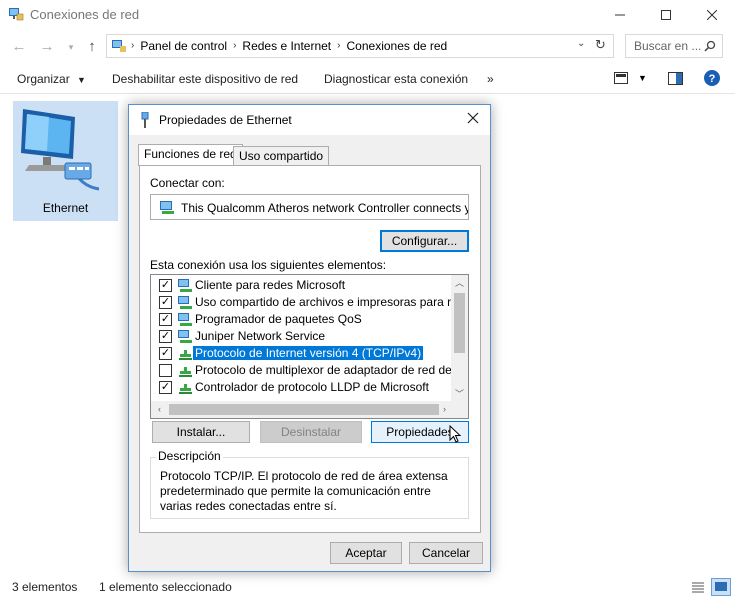  Describe the element at coordinates (260, 336) in the screenshot. I see `component-label: Juniper Network Service` at that location.